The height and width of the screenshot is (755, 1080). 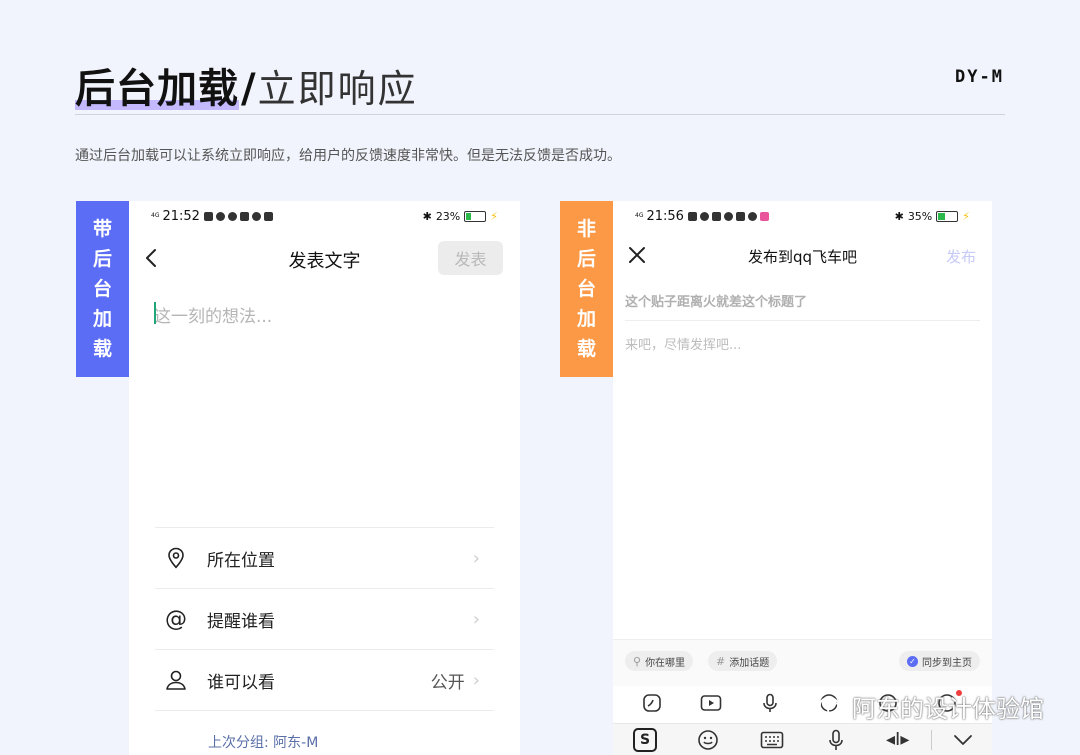 I want to click on chip-label: 添加话题, so click(x=749, y=663).